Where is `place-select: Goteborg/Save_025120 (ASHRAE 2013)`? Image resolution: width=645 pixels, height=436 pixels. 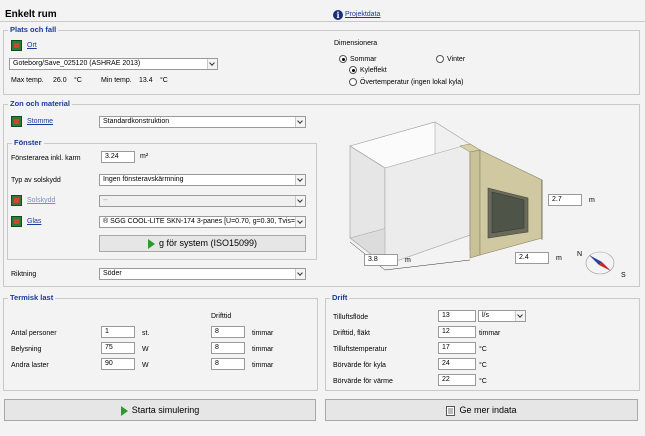
place-select: Goteborg/Save_025120 (ASHRAE 2013) is located at coordinates (113, 64).